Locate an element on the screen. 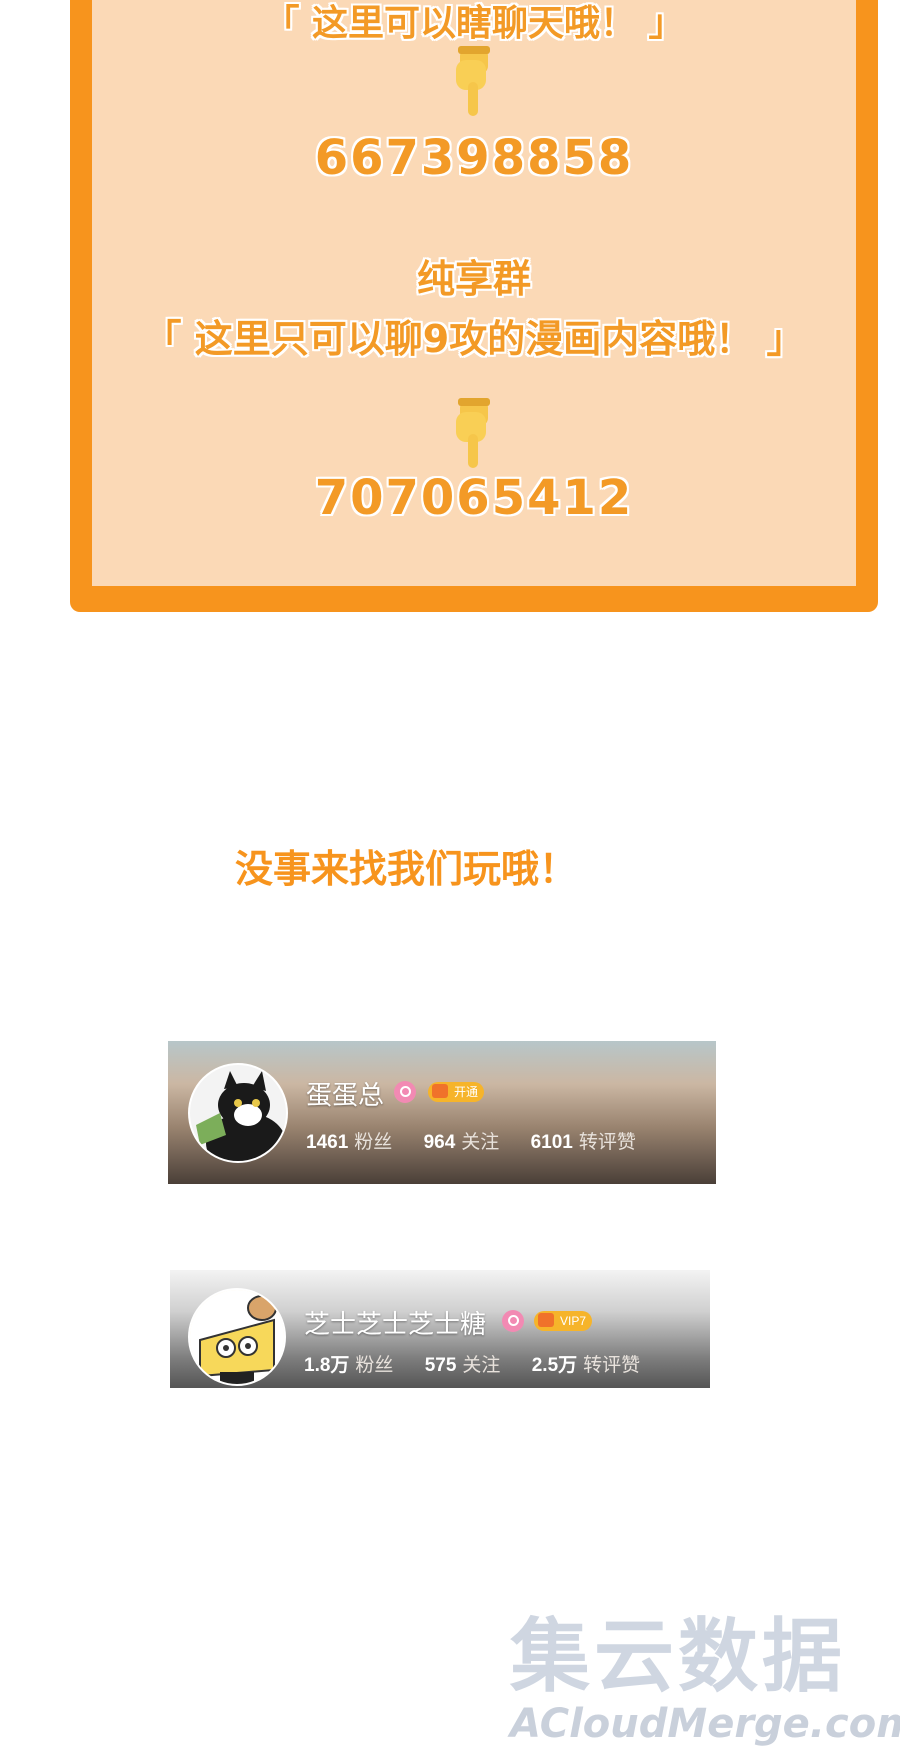 This screenshot has height=1761, width=900. profile-name: 蛋蛋总 is located at coordinates (345, 1095).